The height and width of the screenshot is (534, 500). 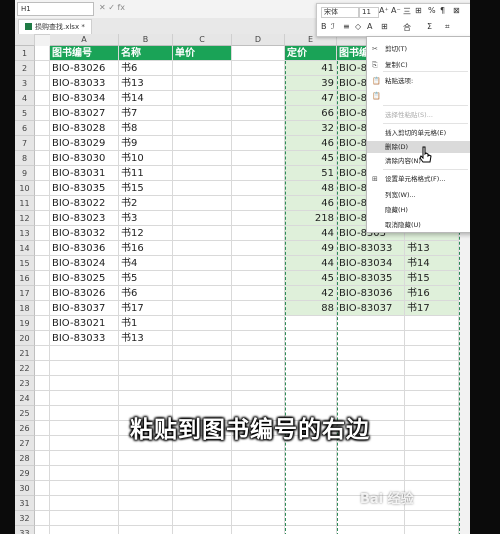 What do you see at coordinates (84, 143) in the screenshot?
I see `left-table-cell: BIO-83029` at bounding box center [84, 143].